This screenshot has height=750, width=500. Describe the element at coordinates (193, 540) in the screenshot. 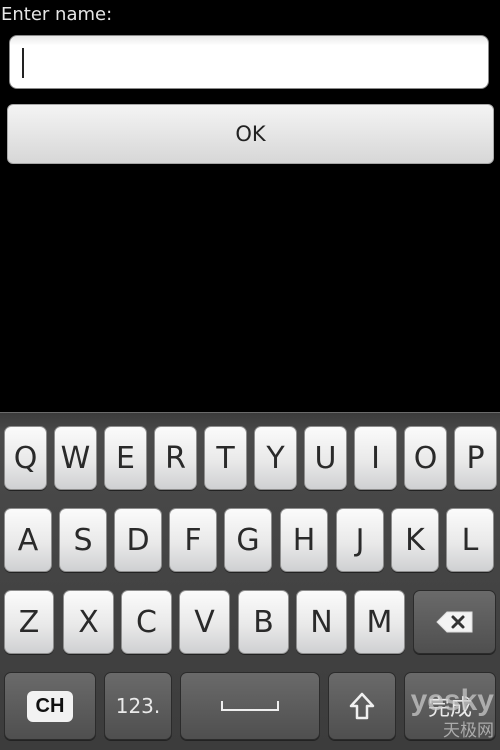

I see `key-f: F` at that location.